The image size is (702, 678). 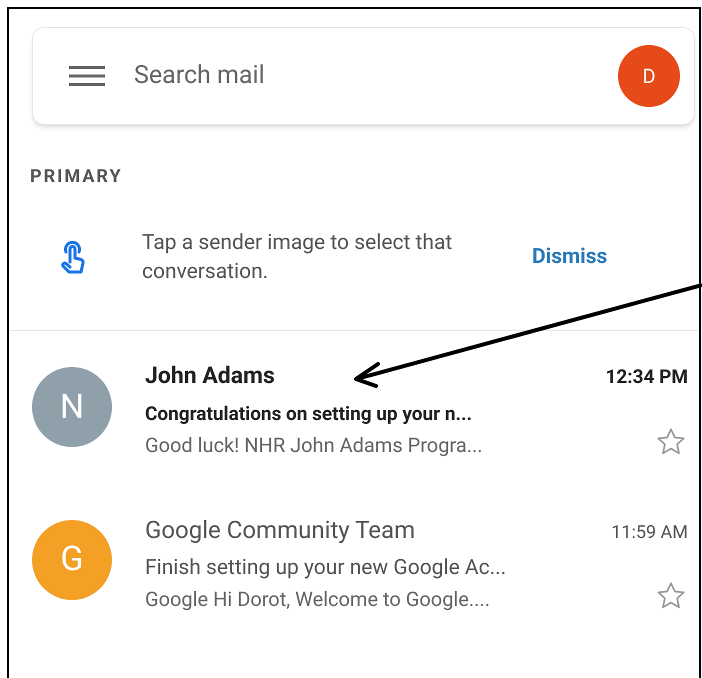 I want to click on search-placeholder: Search mail, so click(x=200, y=76).